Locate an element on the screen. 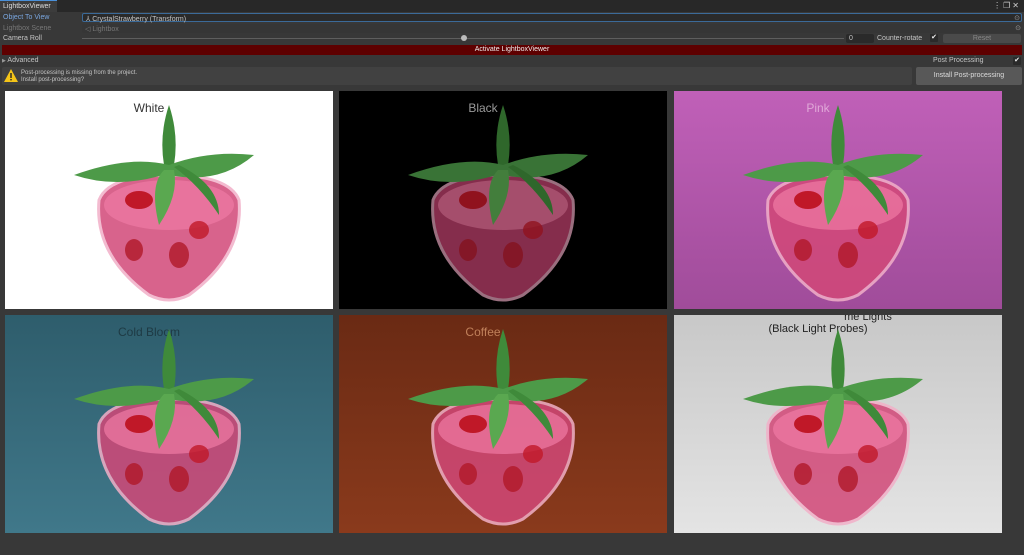  kebab-icon: ⋮ is located at coordinates (998, 5).